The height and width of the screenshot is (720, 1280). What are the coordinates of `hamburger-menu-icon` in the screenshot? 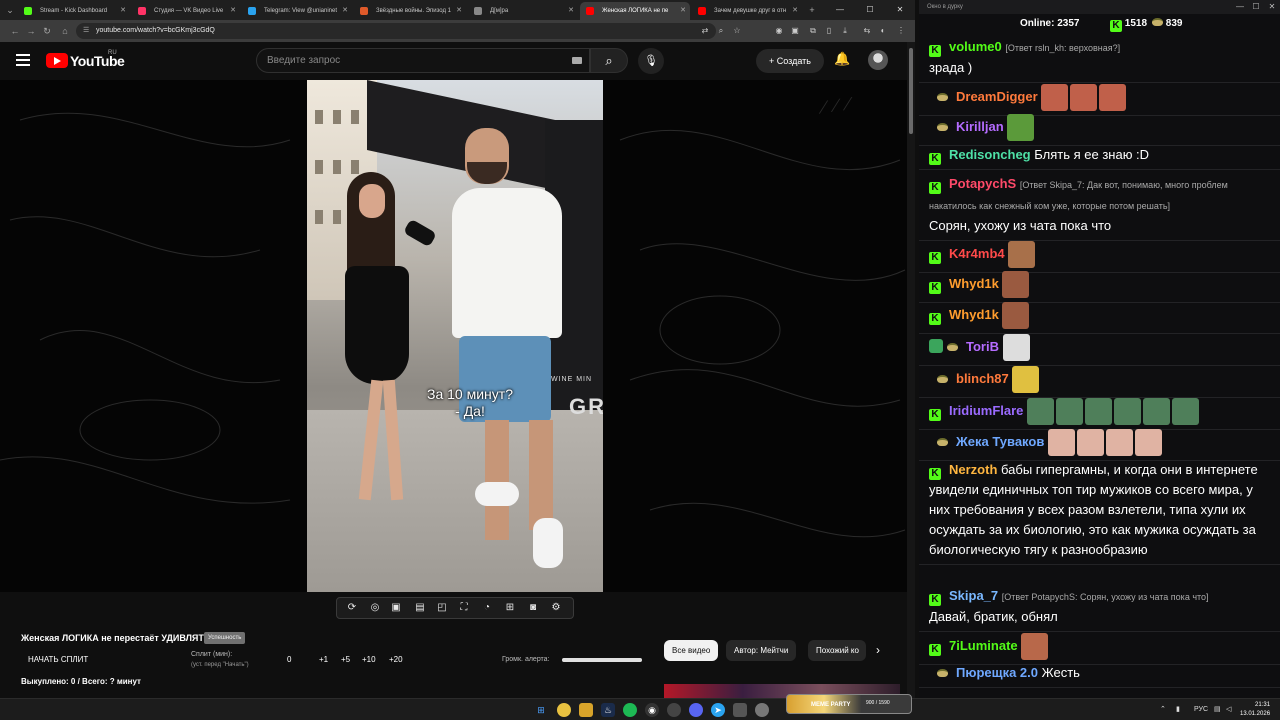 It's located at (23, 60).